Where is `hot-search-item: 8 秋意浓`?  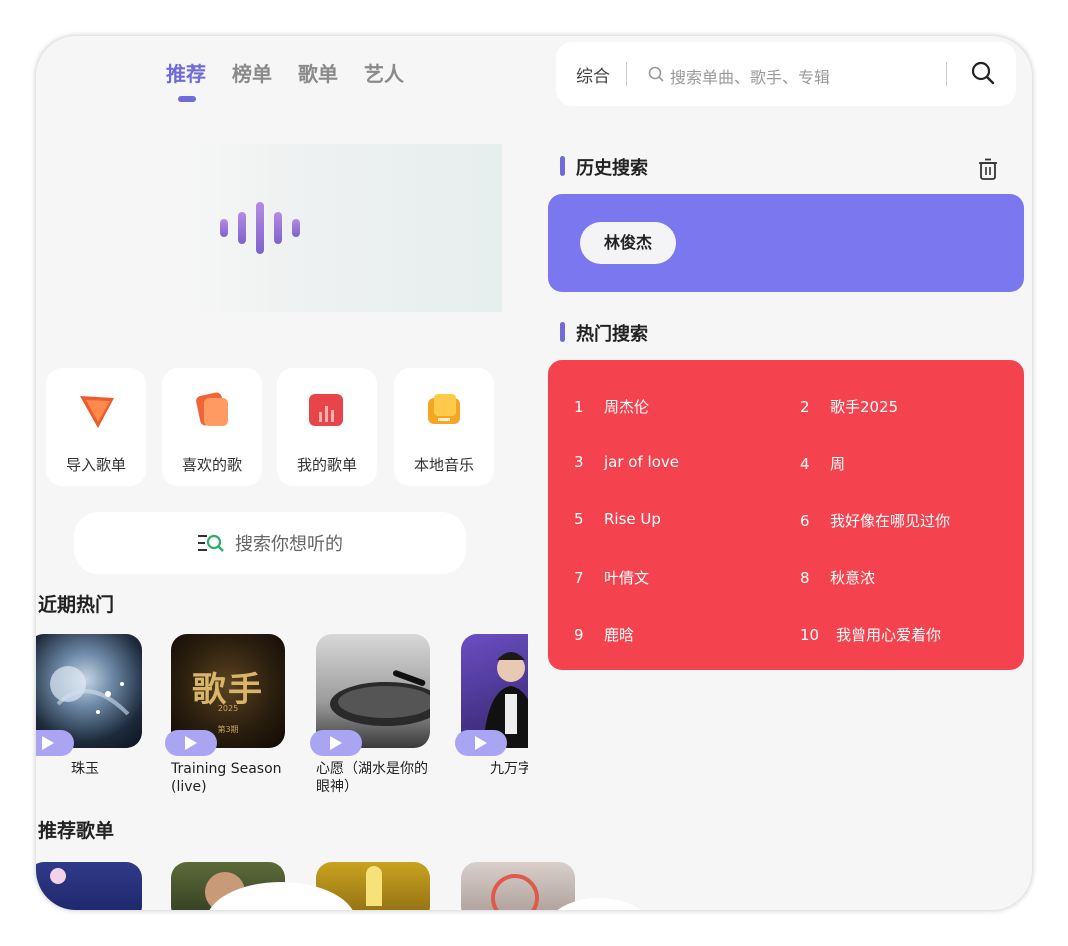 hot-search-item: 8 秋意浓 is located at coordinates (837, 577).